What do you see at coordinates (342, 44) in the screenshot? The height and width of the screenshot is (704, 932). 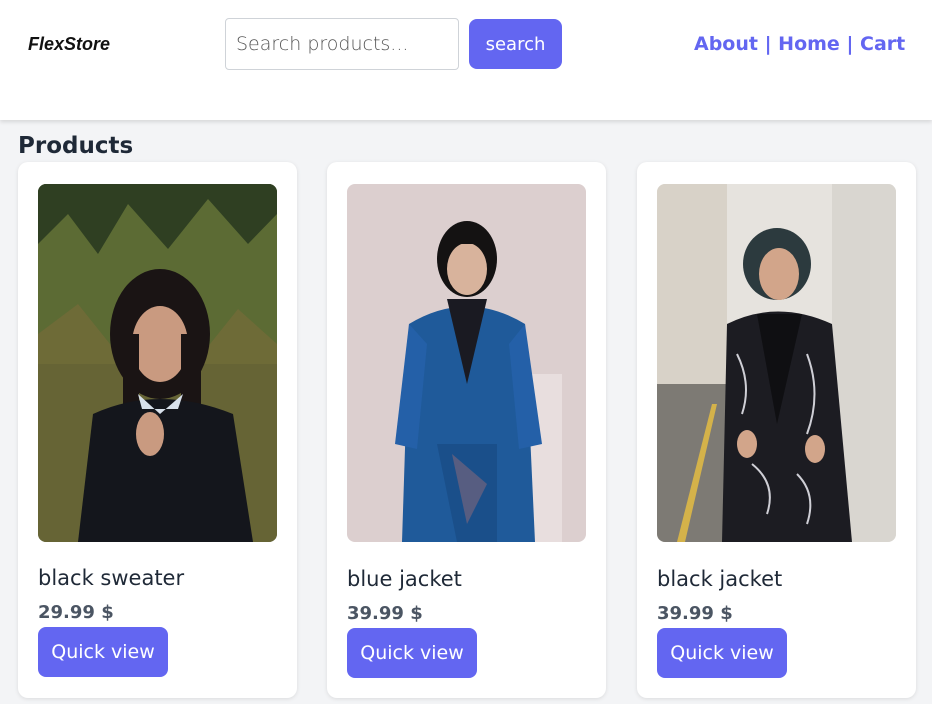 I see `search-input` at bounding box center [342, 44].